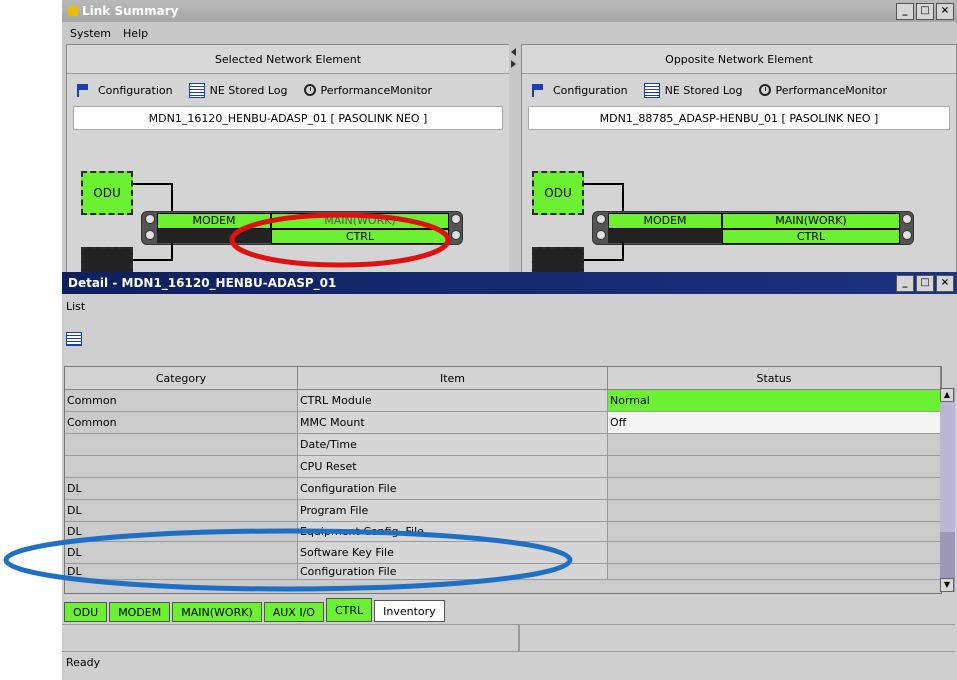 The width and height of the screenshot is (957, 680). Describe the element at coordinates (340, 240) in the screenshot. I see `red-highlight-ellipse` at that location.